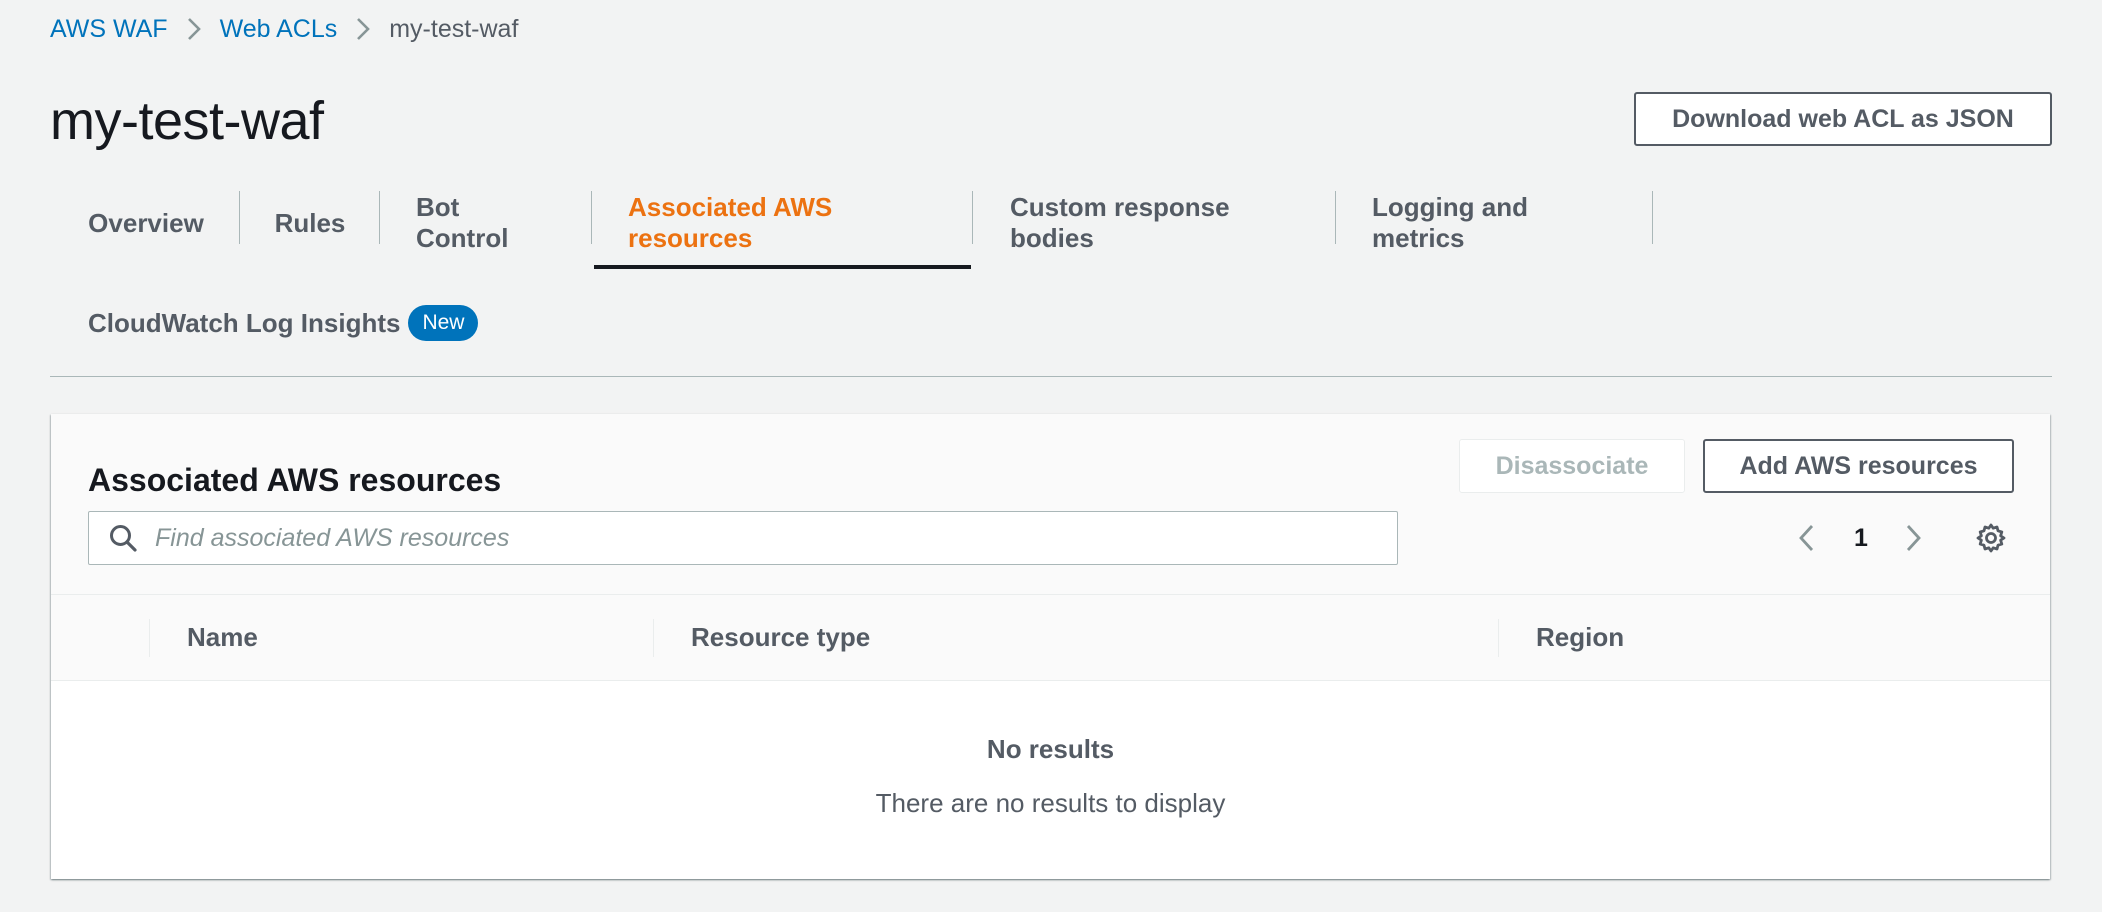 Image resolution: width=2102 pixels, height=912 pixels. Describe the element at coordinates (1806, 538) in the screenshot. I see `chevron-left-icon` at that location.